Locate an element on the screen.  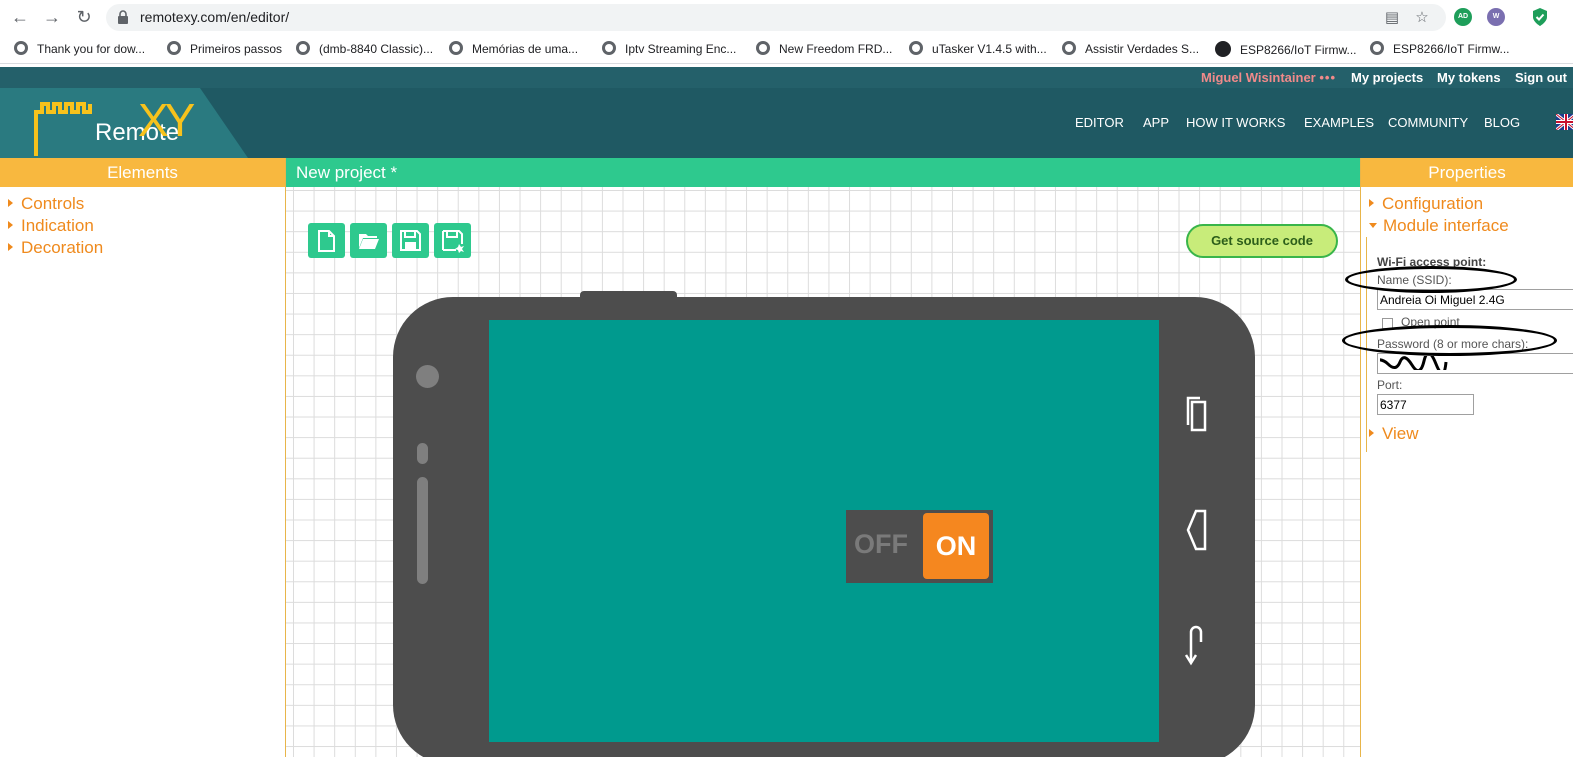
port-label: Port: is located at coordinates (1390, 385).